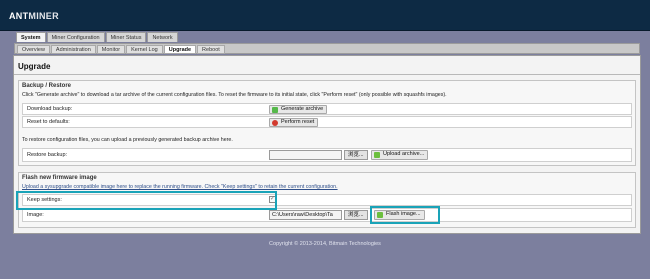 The image size is (650, 279). I want to click on tab-miner-status: Miner Status, so click(126, 37).